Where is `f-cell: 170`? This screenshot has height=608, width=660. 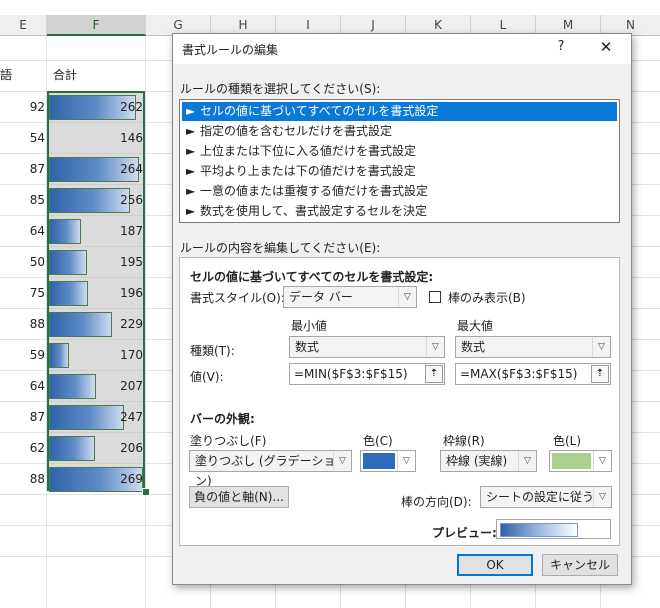 f-cell: 170 is located at coordinates (97, 355).